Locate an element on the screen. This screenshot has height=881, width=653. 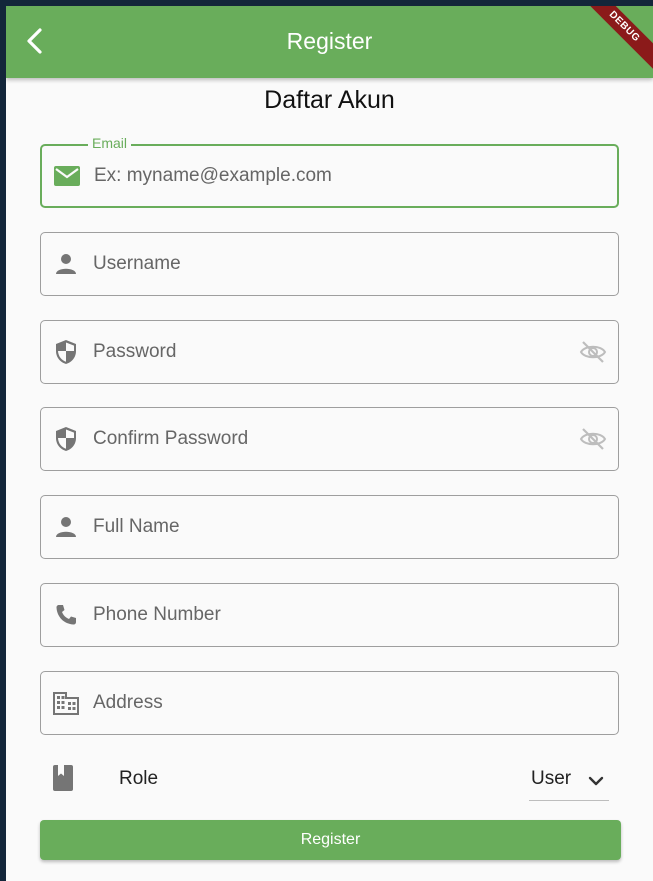
address-placeholder: Address is located at coordinates (128, 702).